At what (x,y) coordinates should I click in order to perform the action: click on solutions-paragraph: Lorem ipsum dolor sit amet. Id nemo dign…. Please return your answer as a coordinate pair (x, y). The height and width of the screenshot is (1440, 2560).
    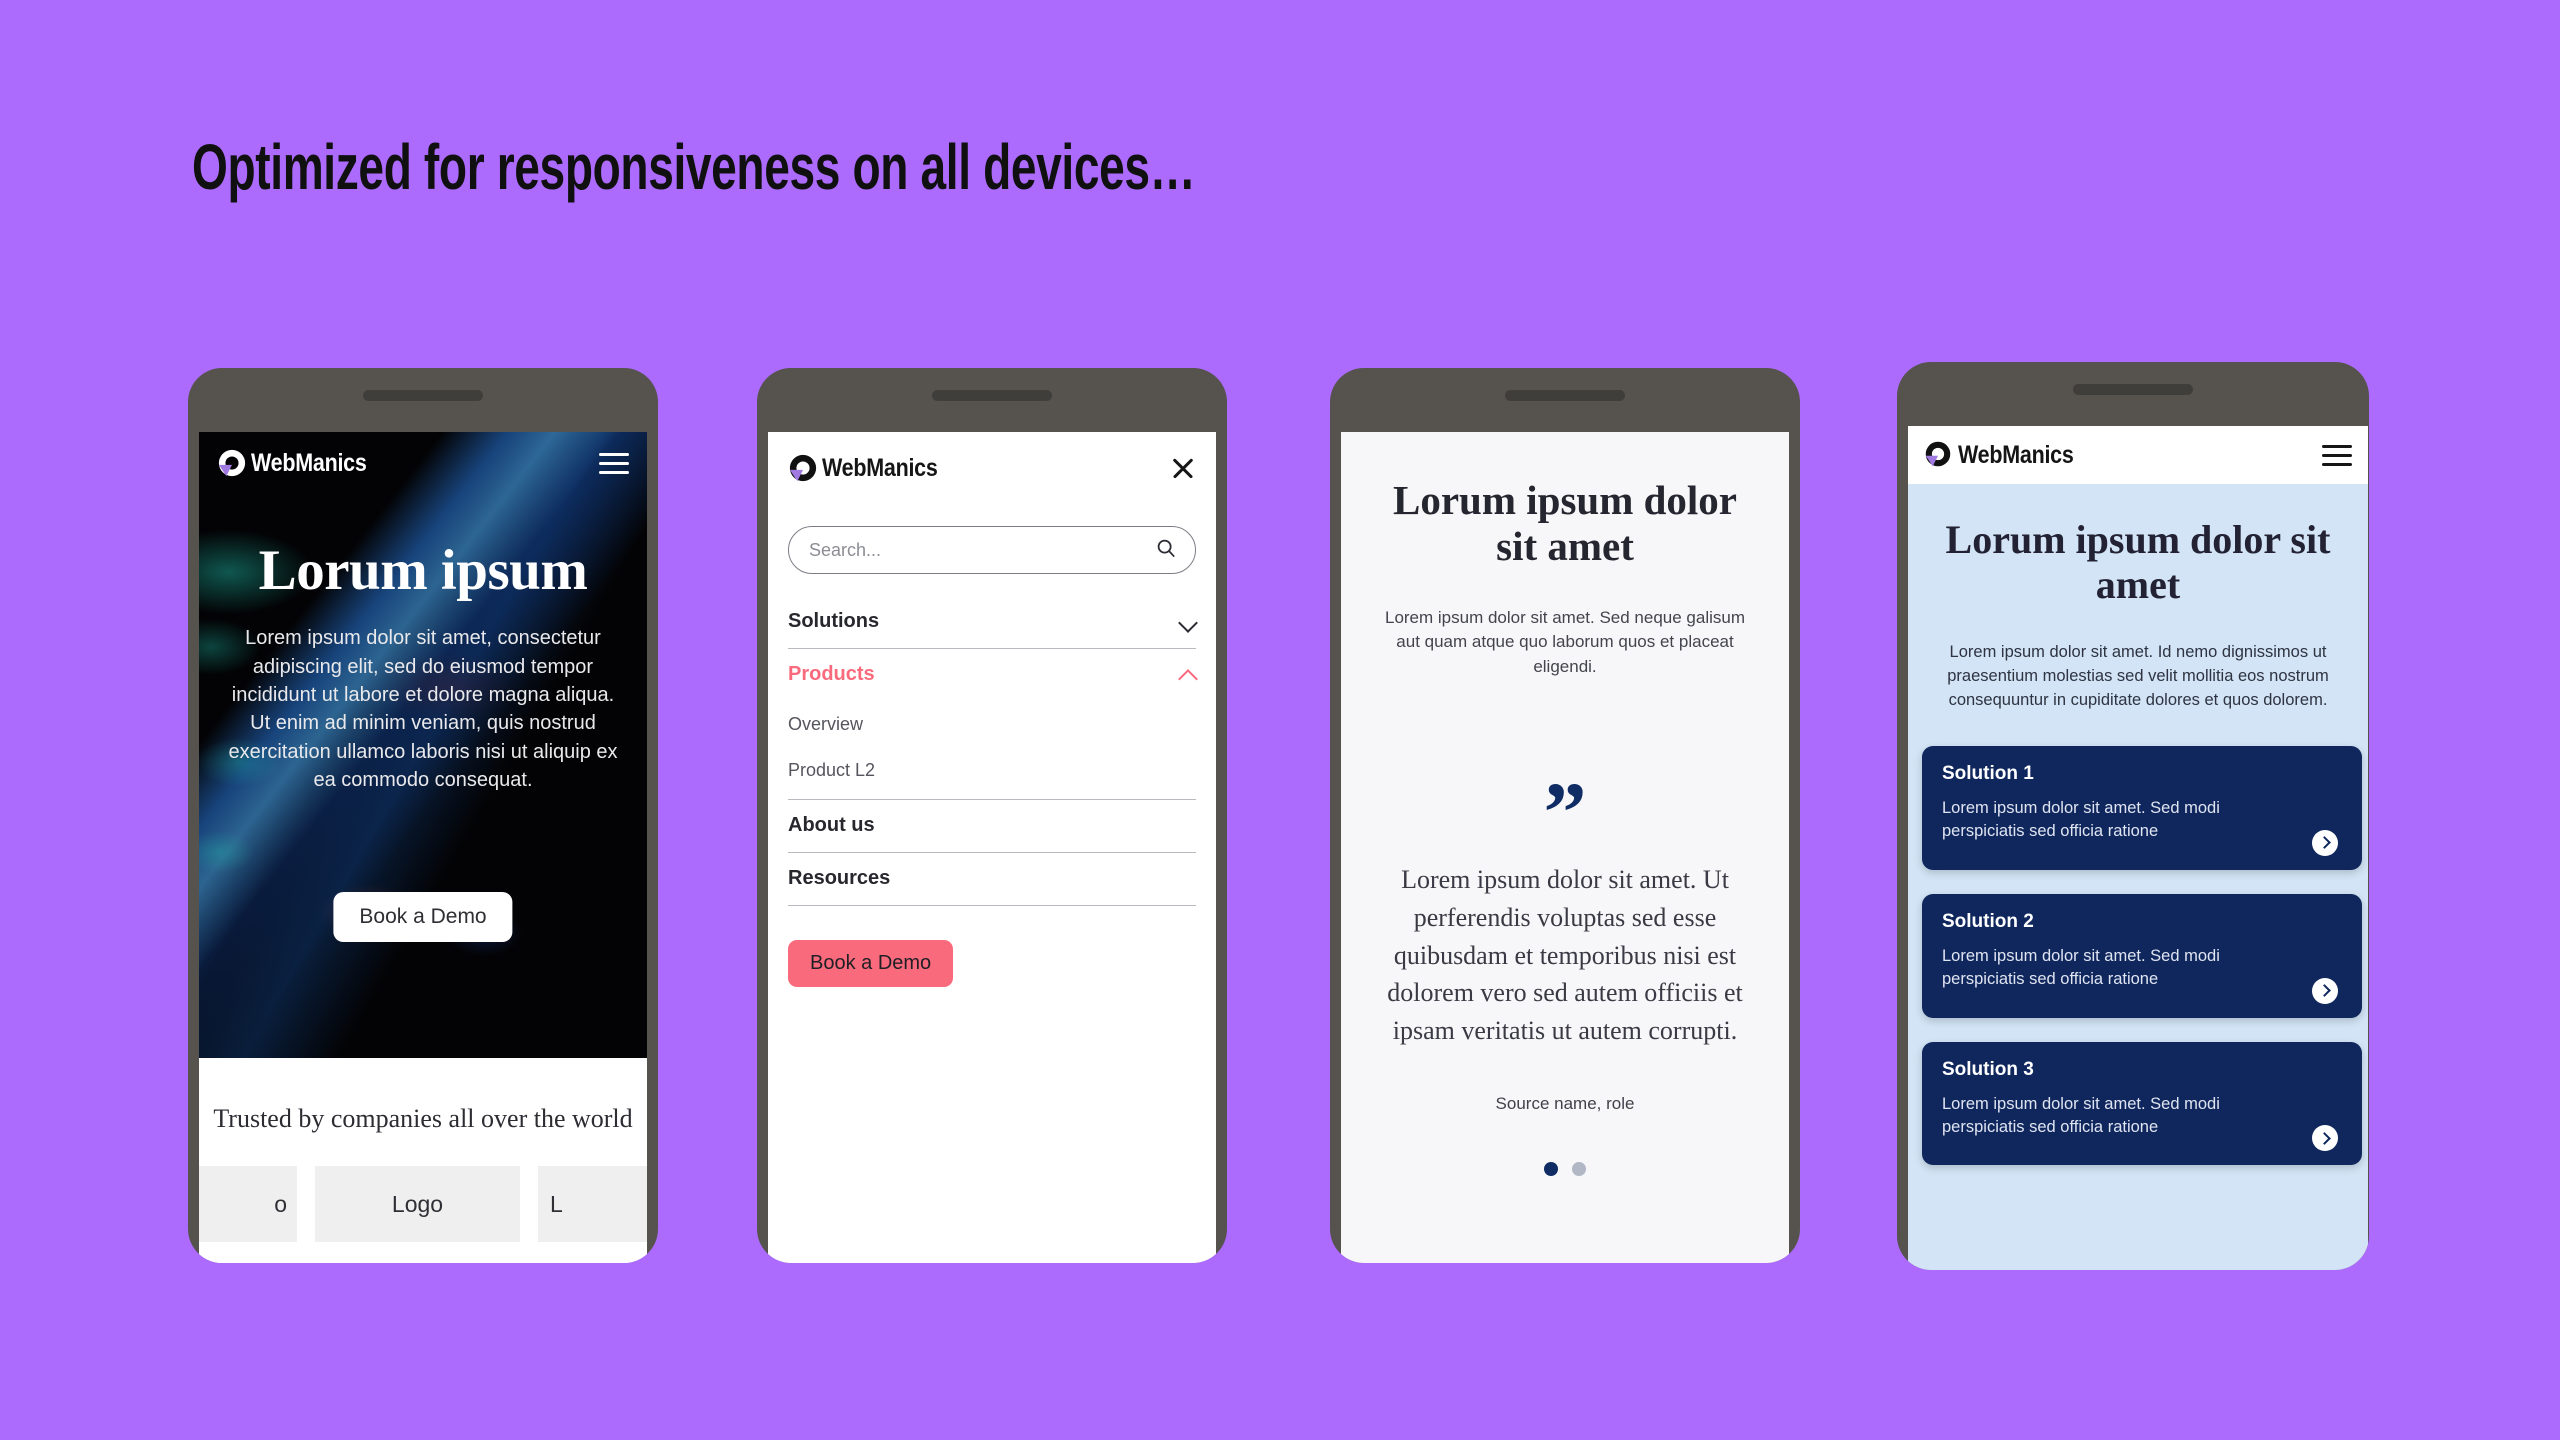
    Looking at the image, I should click on (2138, 675).